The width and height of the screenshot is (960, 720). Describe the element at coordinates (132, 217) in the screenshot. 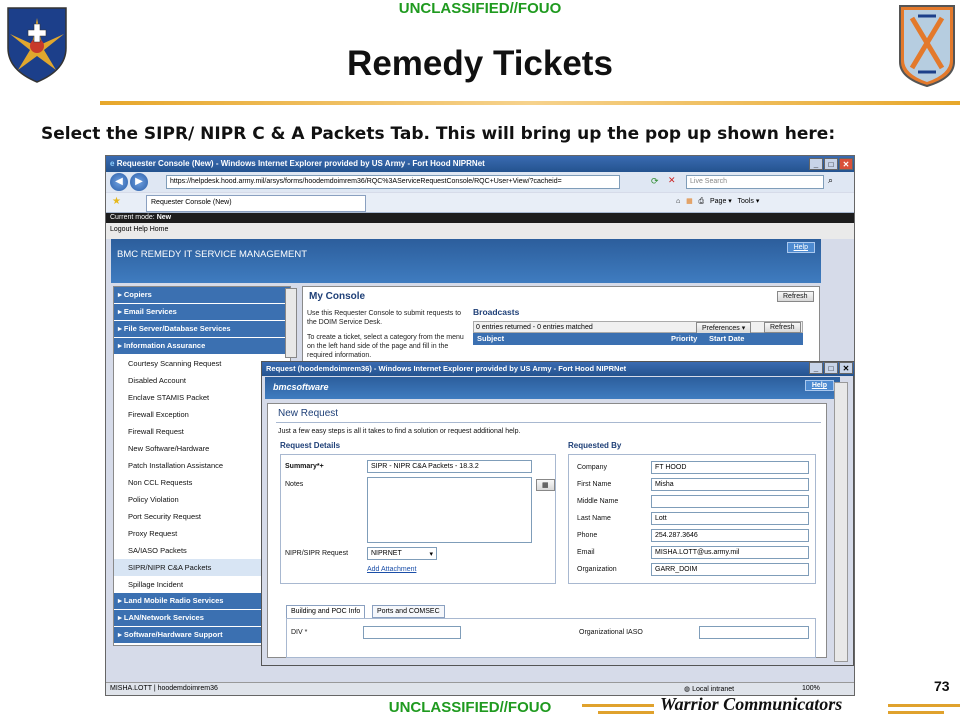

I see `mode-label: Current mode:` at that location.